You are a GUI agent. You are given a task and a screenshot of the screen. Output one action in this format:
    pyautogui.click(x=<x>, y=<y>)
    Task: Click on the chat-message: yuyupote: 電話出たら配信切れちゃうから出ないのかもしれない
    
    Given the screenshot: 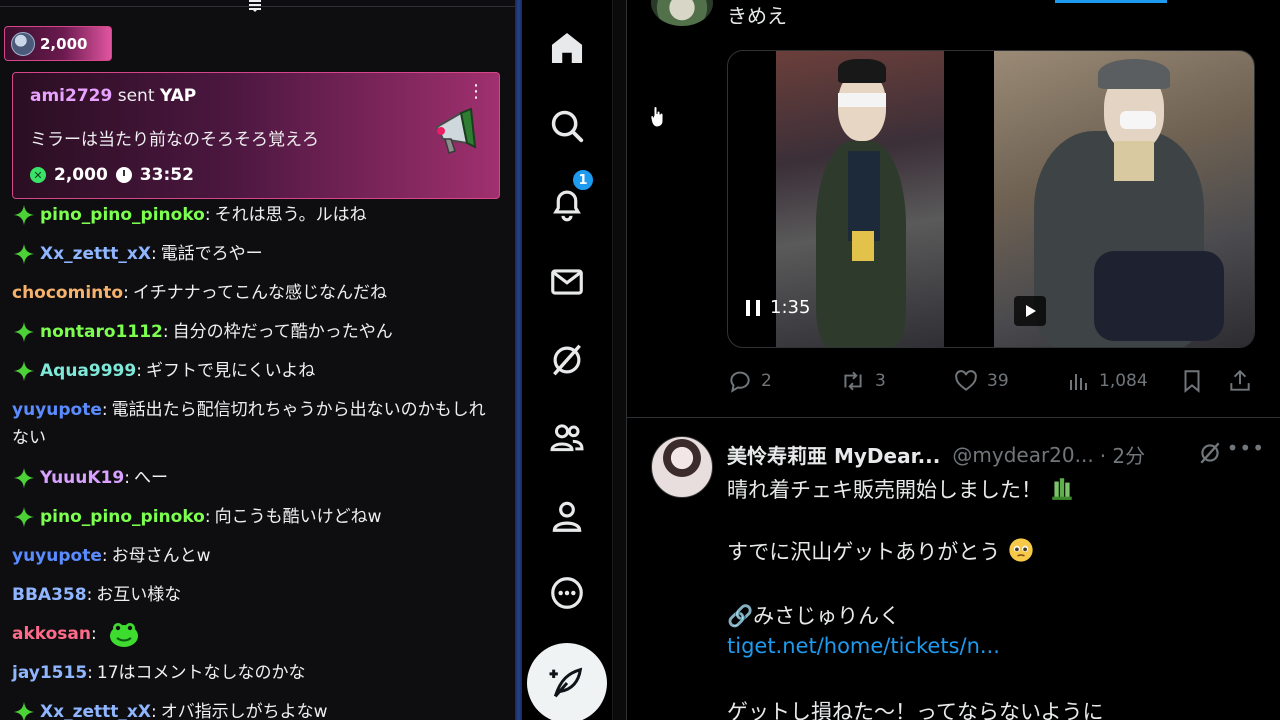 What is the action you would take?
    pyautogui.click(x=257, y=429)
    